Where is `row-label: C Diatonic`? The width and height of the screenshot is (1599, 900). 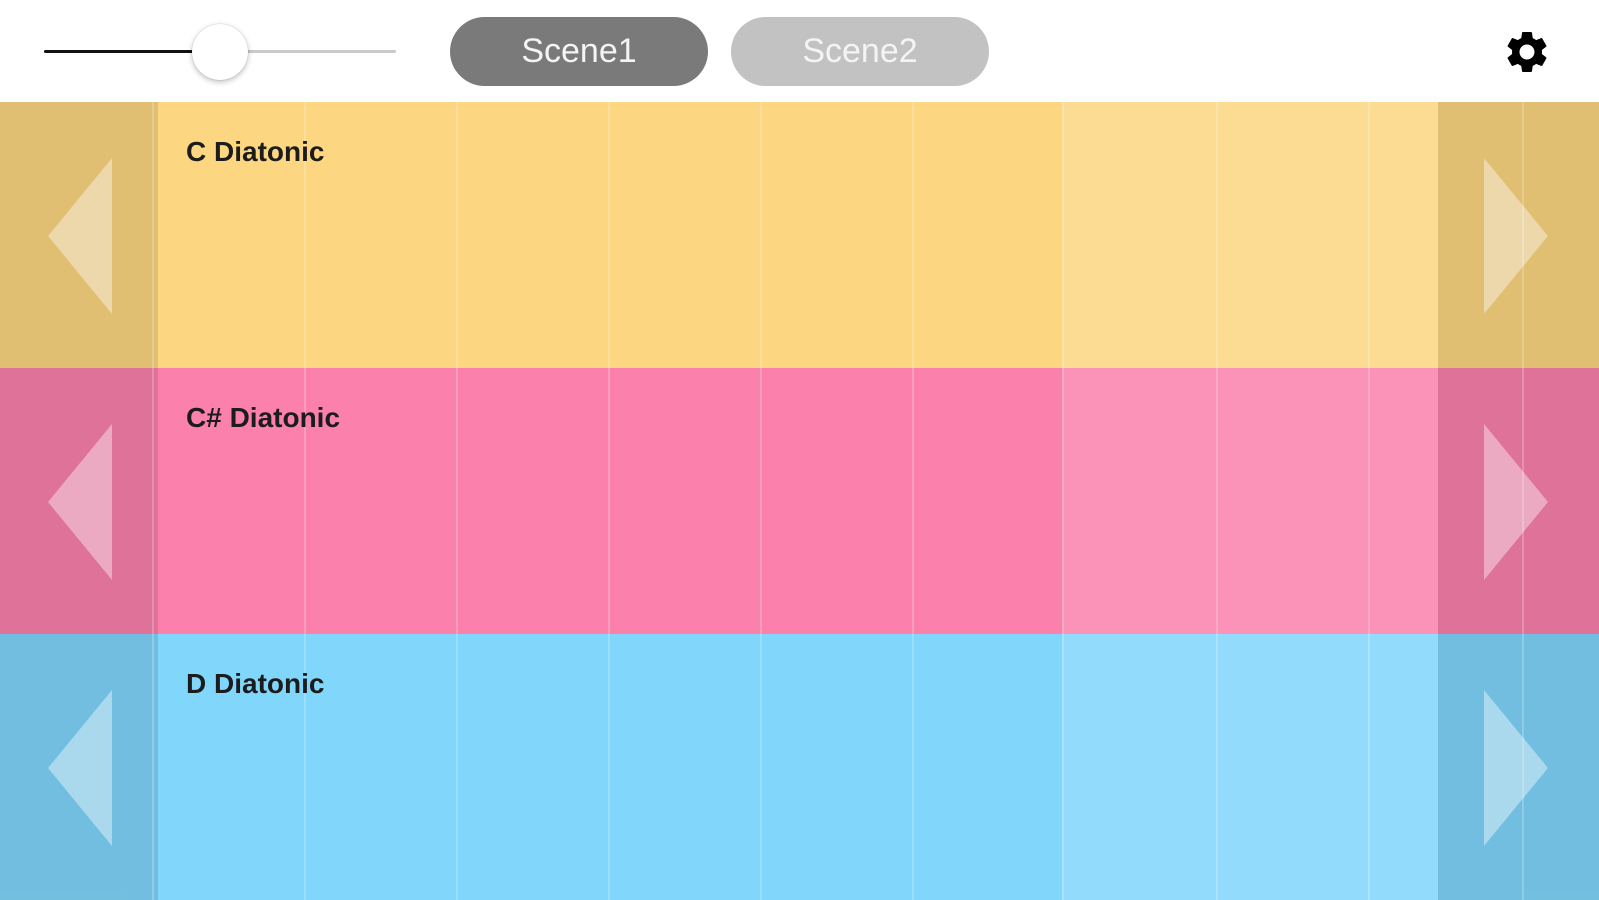
row-label: C Diatonic is located at coordinates (255, 151).